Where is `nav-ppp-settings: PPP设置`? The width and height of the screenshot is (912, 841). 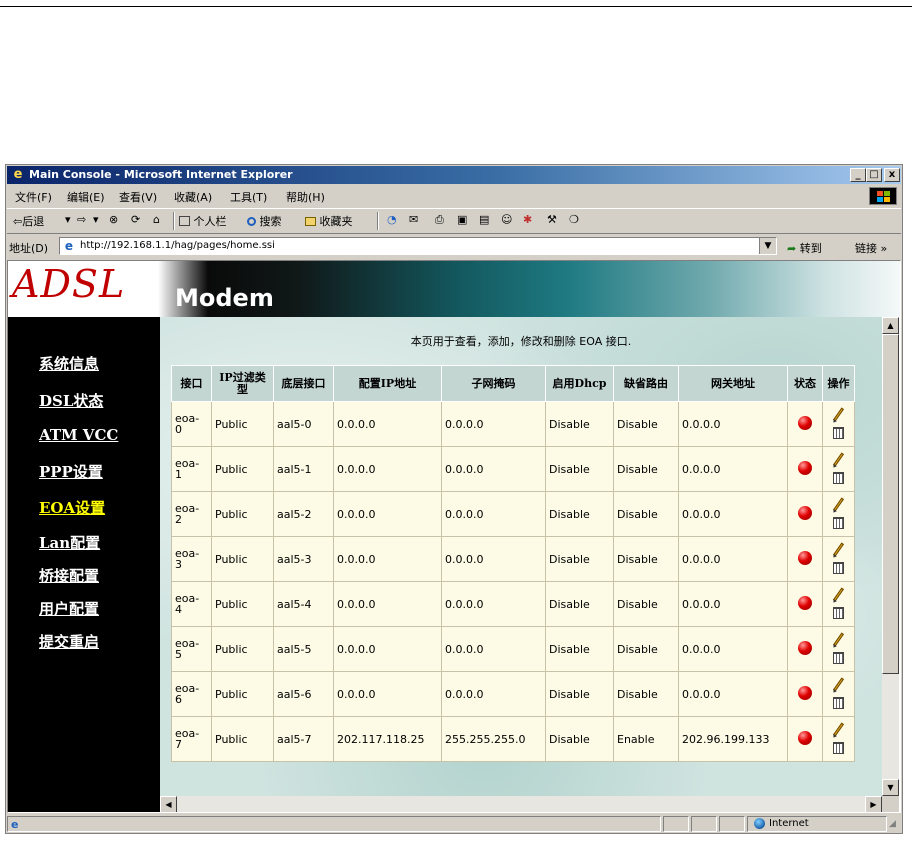 nav-ppp-settings: PPP设置 is located at coordinates (71, 471).